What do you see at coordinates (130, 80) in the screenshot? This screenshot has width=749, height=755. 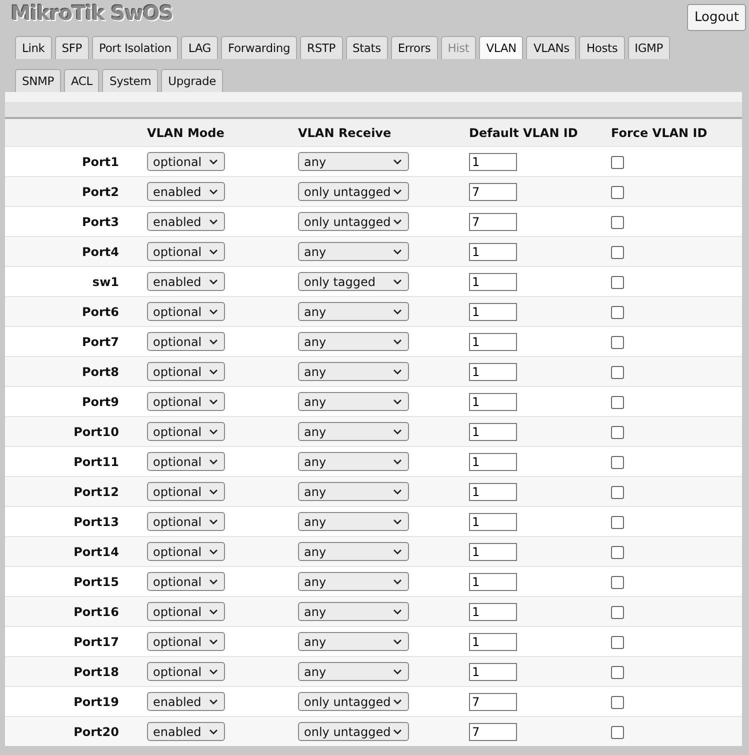 I see `tab: System` at bounding box center [130, 80].